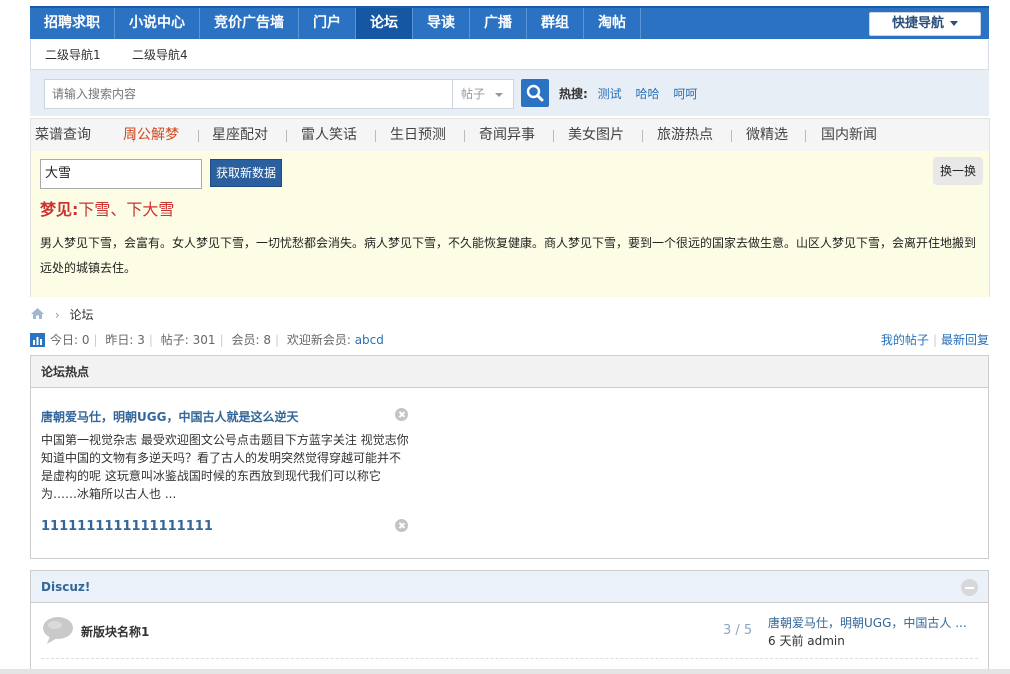 The image size is (1010, 674). I want to click on members-label: 会员:, so click(245, 340).